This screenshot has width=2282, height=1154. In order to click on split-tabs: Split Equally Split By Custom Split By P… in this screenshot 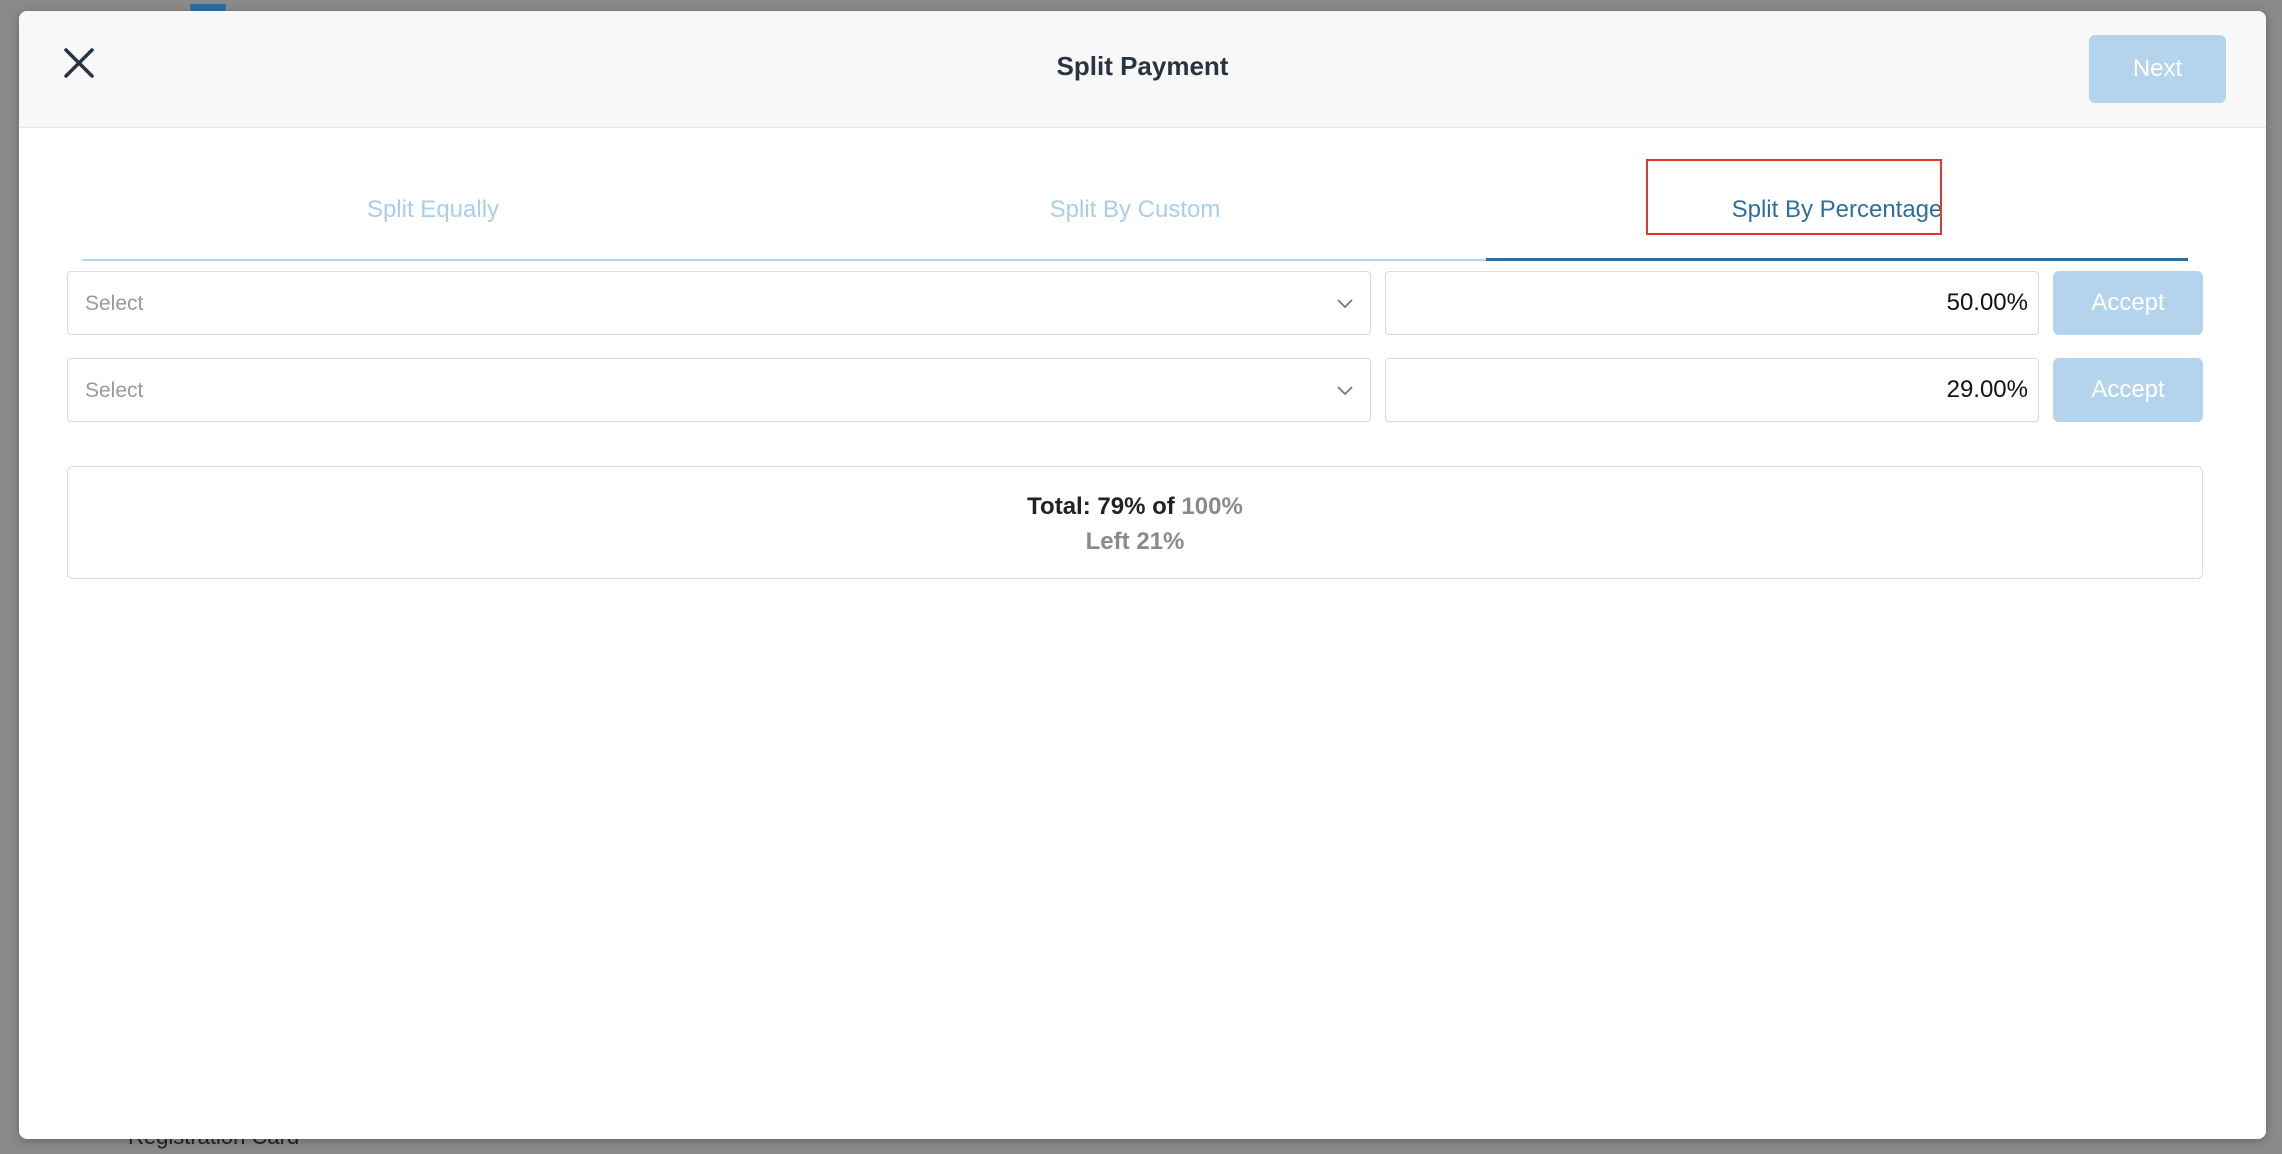, I will do `click(1135, 211)`.